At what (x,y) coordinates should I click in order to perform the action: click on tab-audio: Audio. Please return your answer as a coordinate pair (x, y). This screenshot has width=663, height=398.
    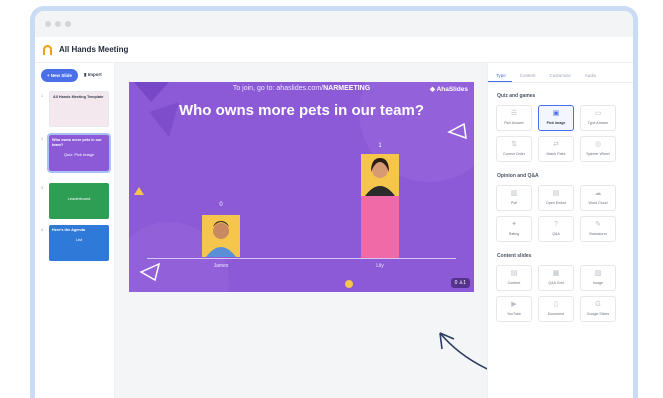
    Looking at the image, I should click on (590, 76).